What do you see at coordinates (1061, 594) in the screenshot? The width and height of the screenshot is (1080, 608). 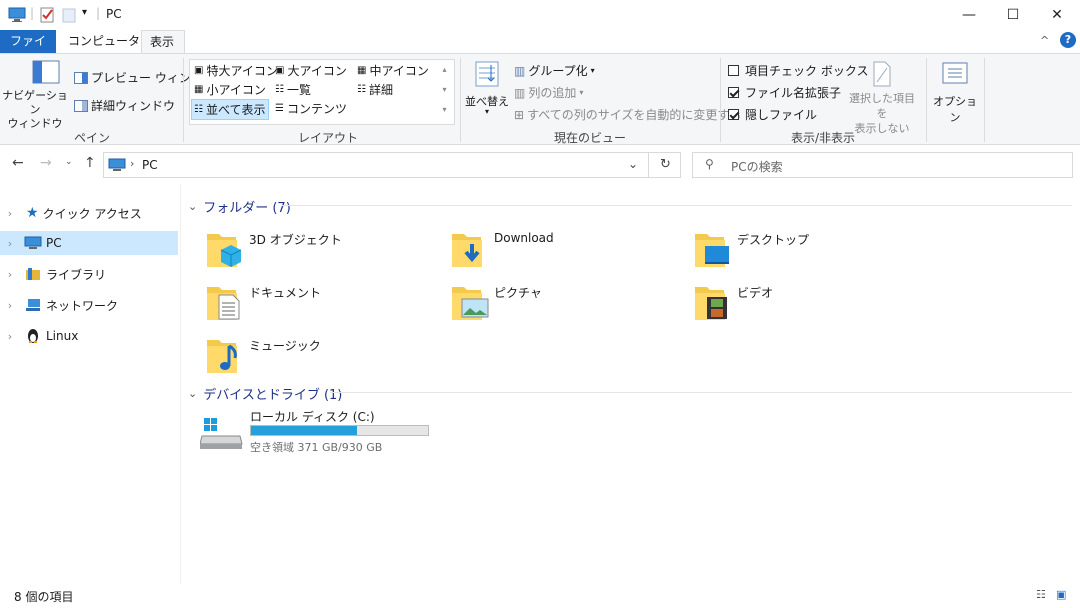 I see `large-icons-view-icon: ▣` at bounding box center [1061, 594].